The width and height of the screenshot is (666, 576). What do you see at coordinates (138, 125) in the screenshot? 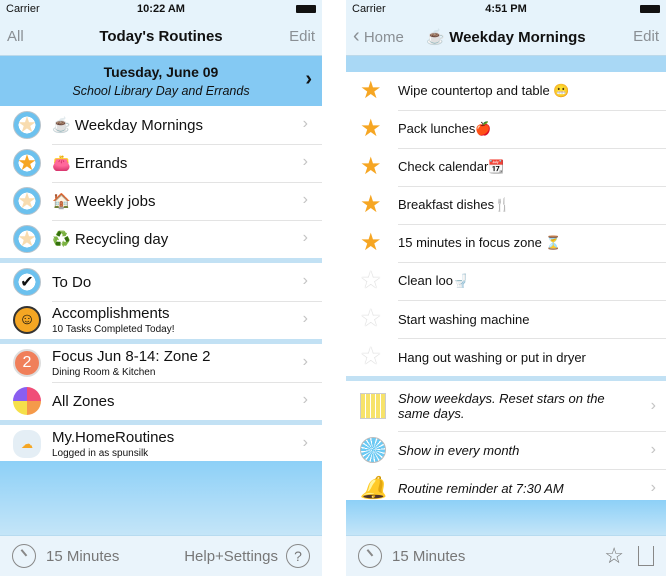
I see `routine-label: Weekday Mornings` at bounding box center [138, 125].